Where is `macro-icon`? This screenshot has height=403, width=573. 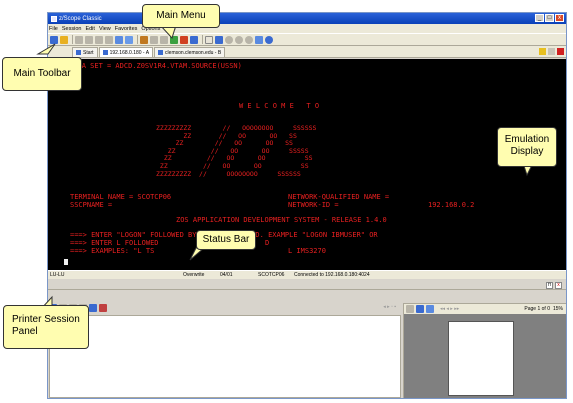 macro-icon is located at coordinates (219, 39).